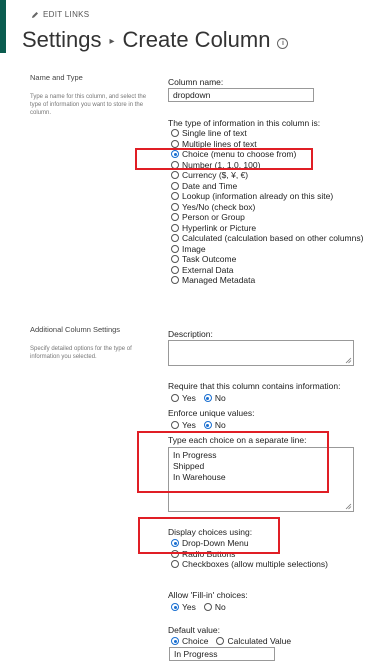 The image size is (385, 668). Describe the element at coordinates (183, 425) in the screenshot. I see `unique-yes-radio: Yes` at that location.